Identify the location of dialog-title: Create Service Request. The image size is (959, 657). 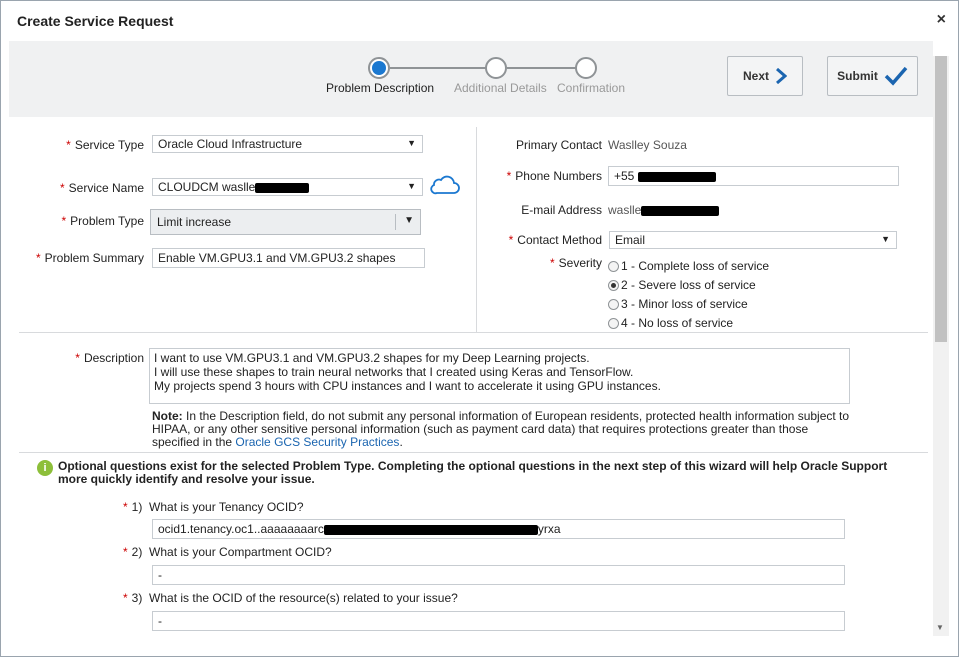
(95, 21).